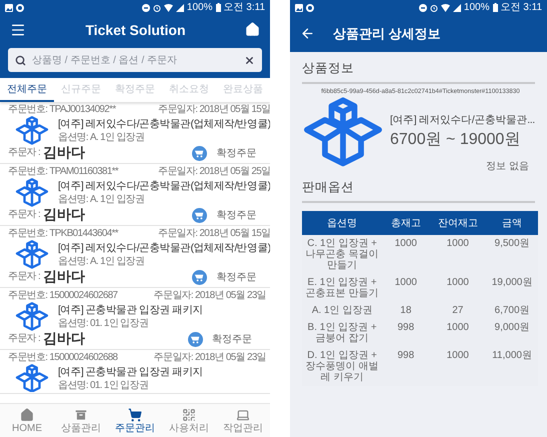 The image size is (547, 437). I want to click on order-date: 주문일자: 2018년 05월 15일, so click(214, 234).